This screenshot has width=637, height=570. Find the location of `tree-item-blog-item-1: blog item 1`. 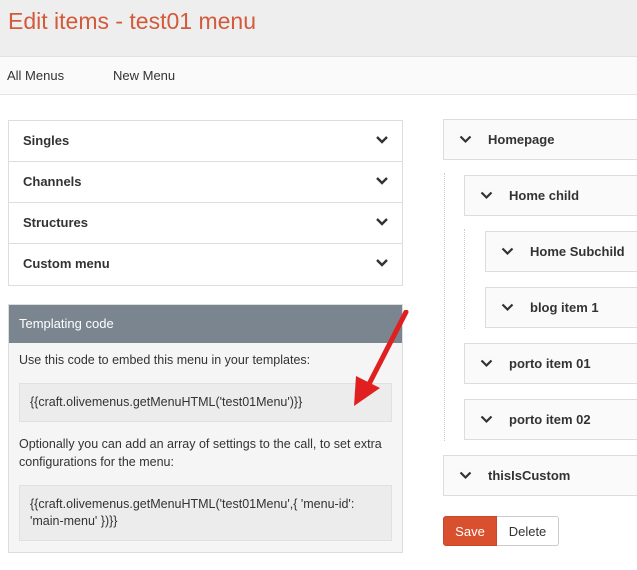

tree-item-blog-item-1: blog item 1 is located at coordinates (561, 307).